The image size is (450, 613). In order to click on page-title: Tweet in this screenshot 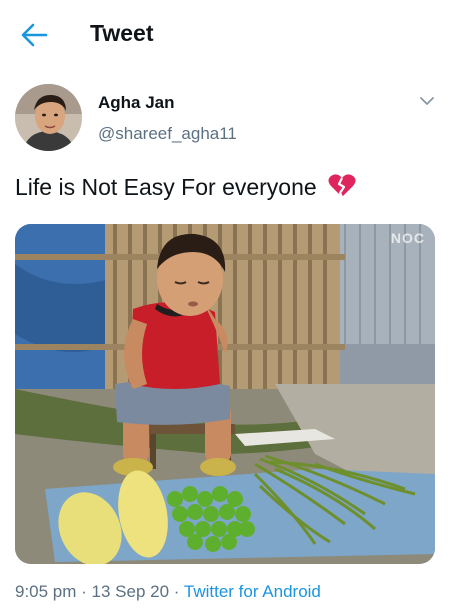, I will do `click(122, 33)`.